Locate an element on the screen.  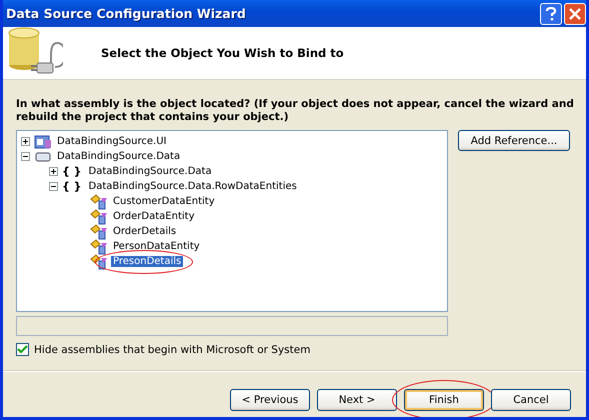
wizard-button: < Previous is located at coordinates (270, 400).